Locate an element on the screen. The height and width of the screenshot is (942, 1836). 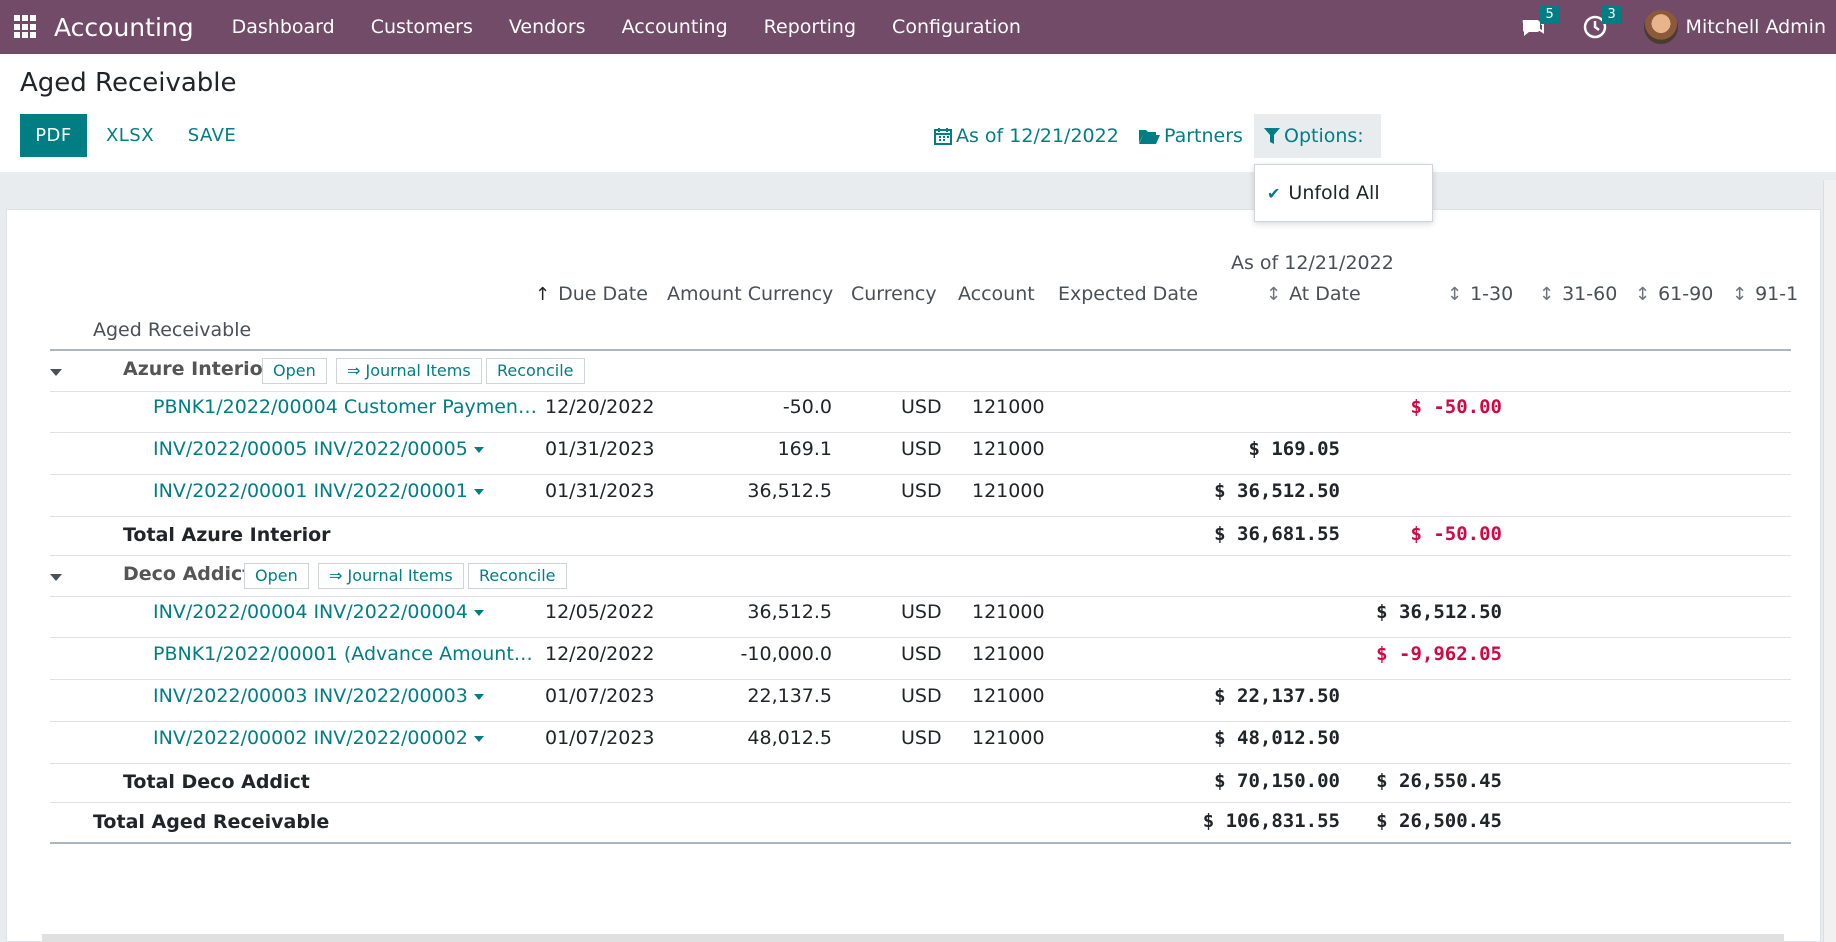
menu-accounting: Accounting is located at coordinates (675, 27).